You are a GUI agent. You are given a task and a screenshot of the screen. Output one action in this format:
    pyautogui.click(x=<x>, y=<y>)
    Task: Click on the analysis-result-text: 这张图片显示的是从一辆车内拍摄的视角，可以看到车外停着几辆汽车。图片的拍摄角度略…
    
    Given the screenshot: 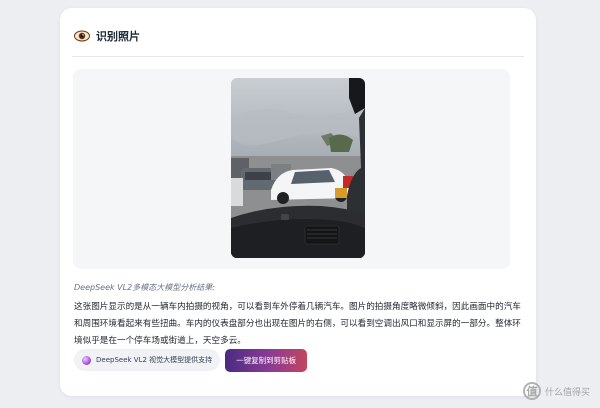 What is the action you would take?
    pyautogui.click(x=297, y=324)
    